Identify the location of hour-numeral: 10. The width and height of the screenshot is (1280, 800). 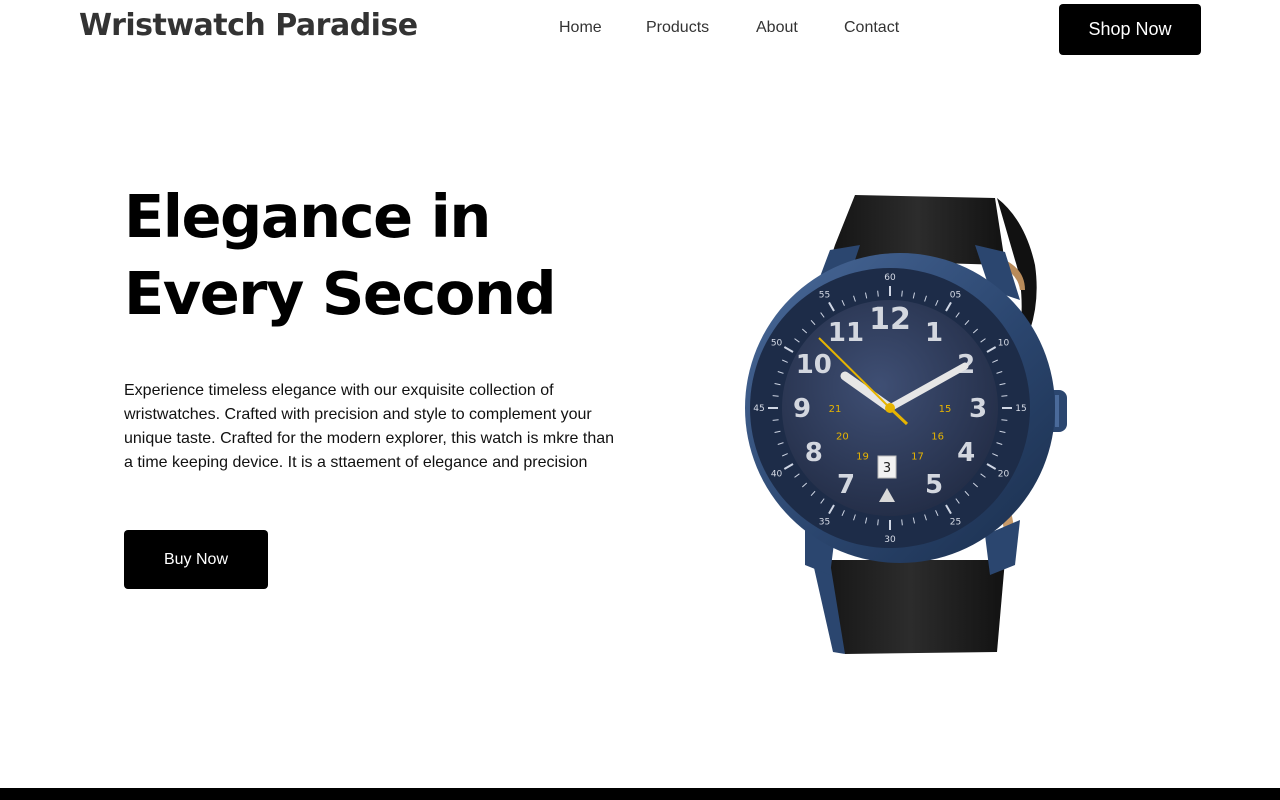
(814, 365).